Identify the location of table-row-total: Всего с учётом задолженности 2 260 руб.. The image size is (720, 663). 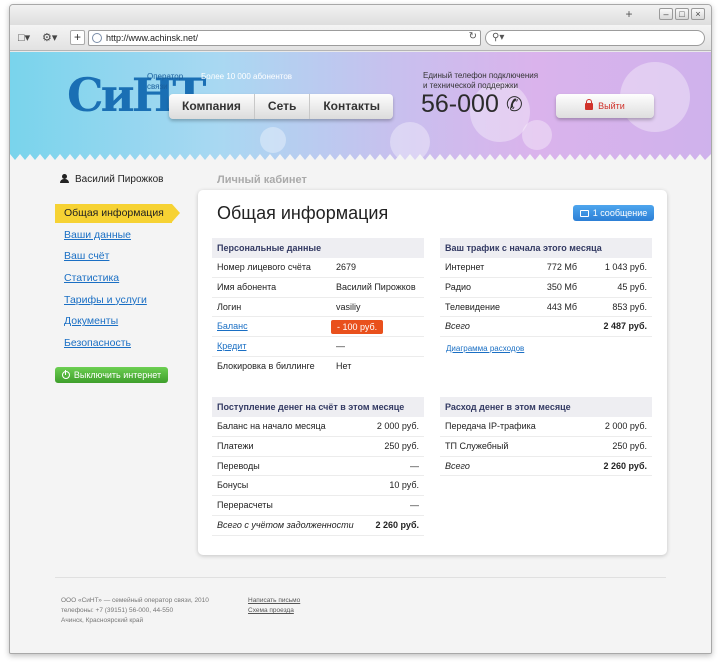
(318, 526).